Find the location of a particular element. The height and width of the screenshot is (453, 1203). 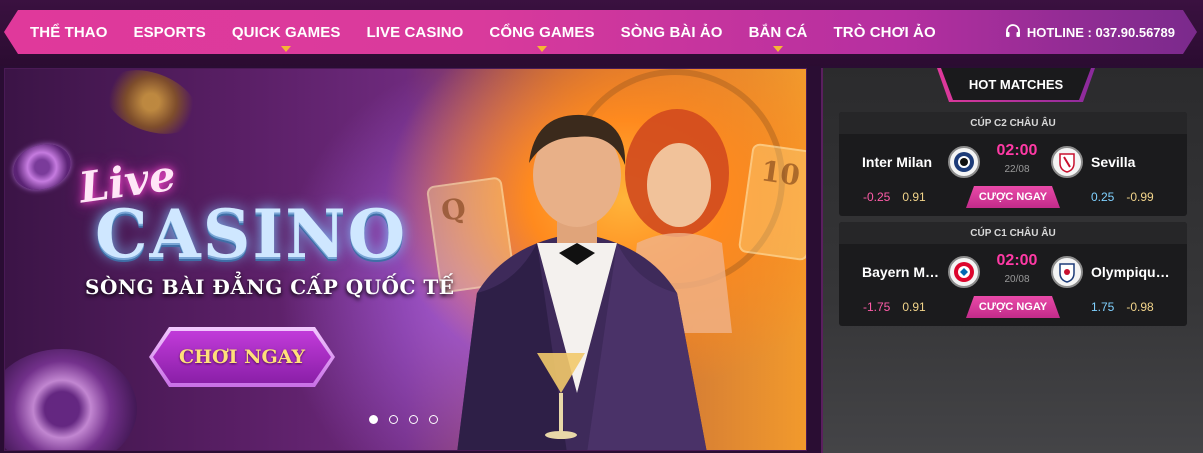

nav-item-label: TRÒ CHƠI ẢO is located at coordinates (884, 32).